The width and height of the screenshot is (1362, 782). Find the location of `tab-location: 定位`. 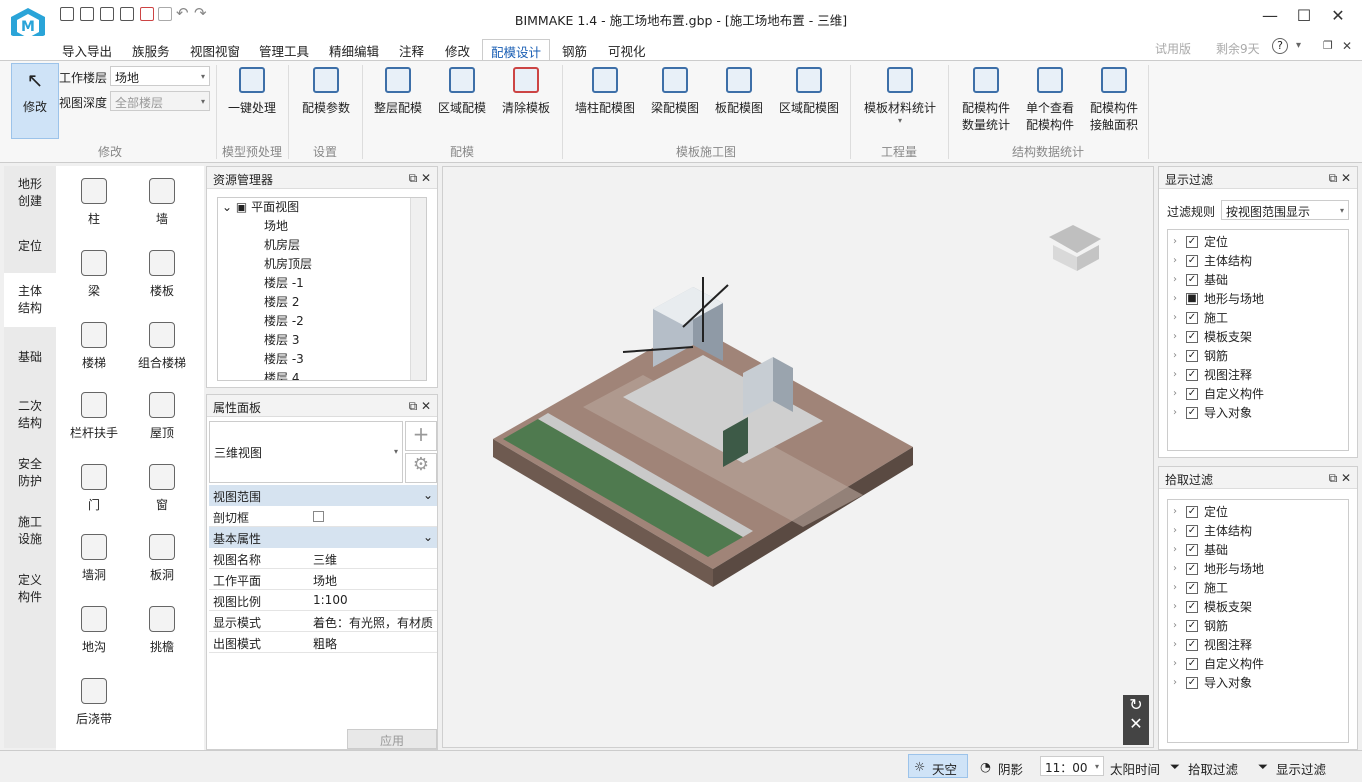

tab-location: 定位 is located at coordinates (30, 246).